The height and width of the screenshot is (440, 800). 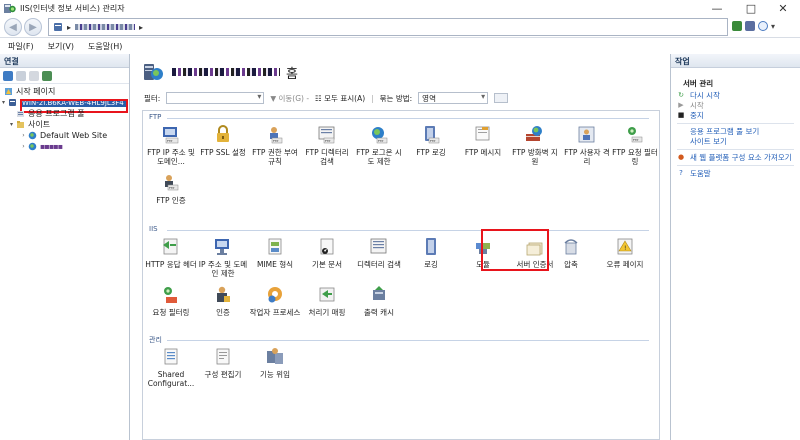 I want to click on connect-icon, so click(x=8, y=75).